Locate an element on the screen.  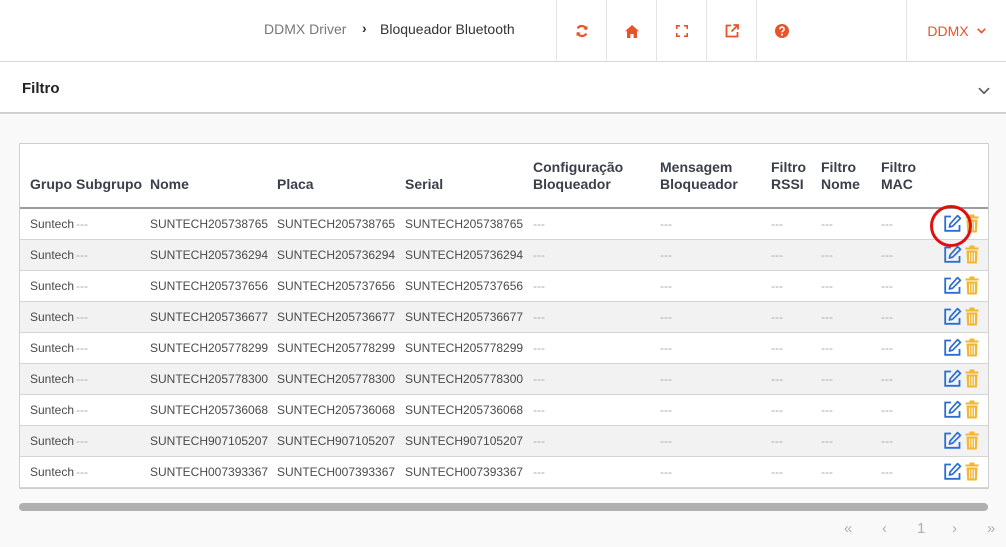
cell-nome: SUNTECH205778300 is located at coordinates (213, 379).